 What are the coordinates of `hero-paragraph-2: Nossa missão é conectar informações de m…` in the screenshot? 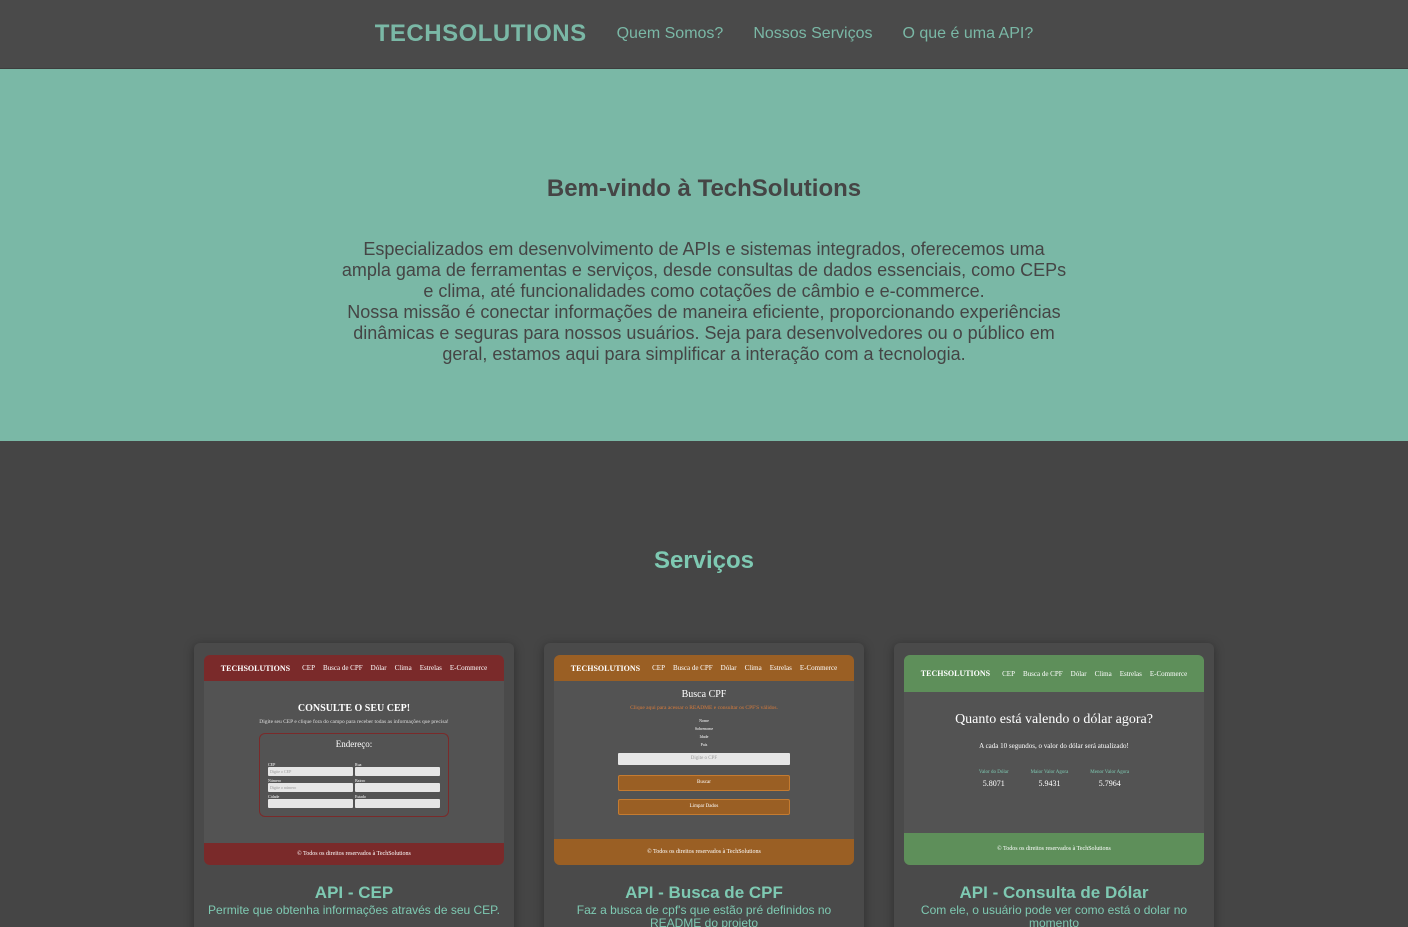 It's located at (704, 333).